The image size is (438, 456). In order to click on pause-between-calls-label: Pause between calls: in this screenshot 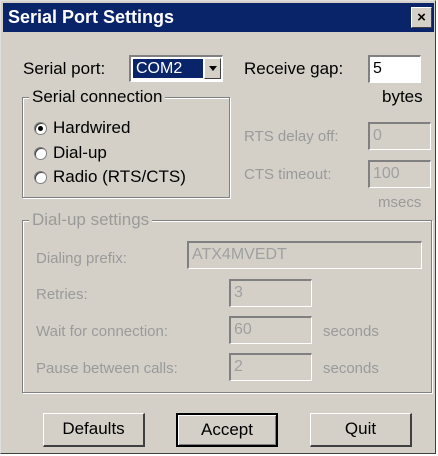, I will do `click(107, 368)`.